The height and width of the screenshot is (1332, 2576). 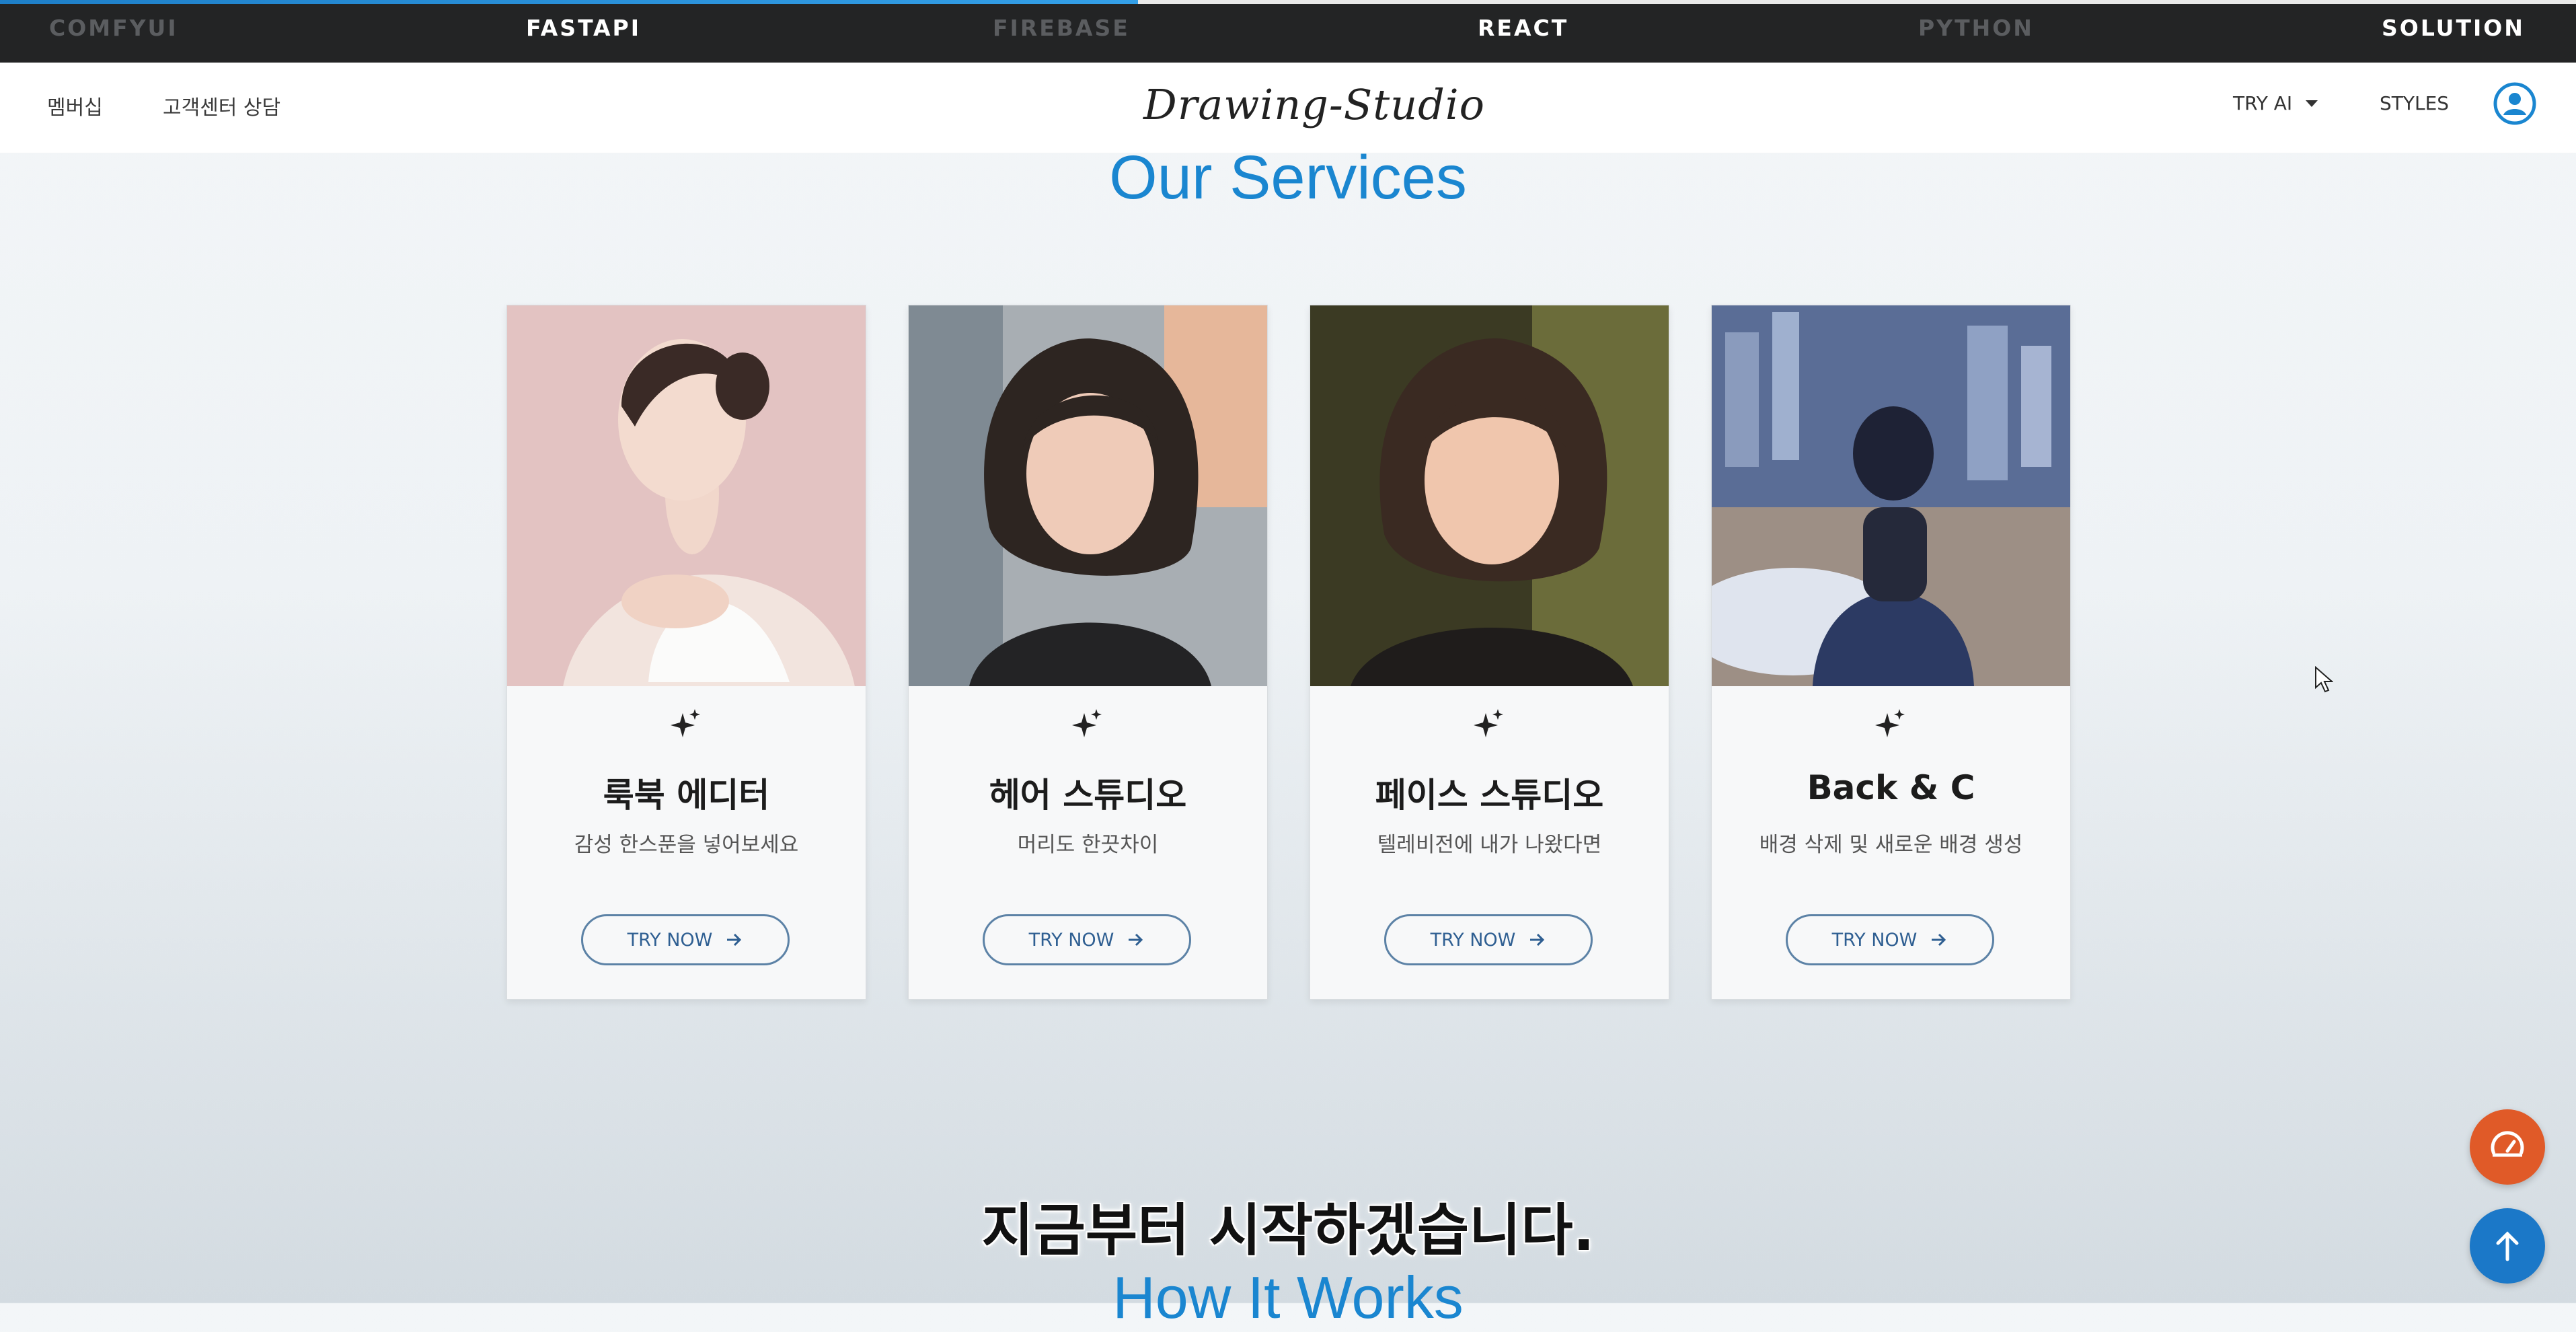 What do you see at coordinates (2324, 679) in the screenshot?
I see `mouse-cursor-icon` at bounding box center [2324, 679].